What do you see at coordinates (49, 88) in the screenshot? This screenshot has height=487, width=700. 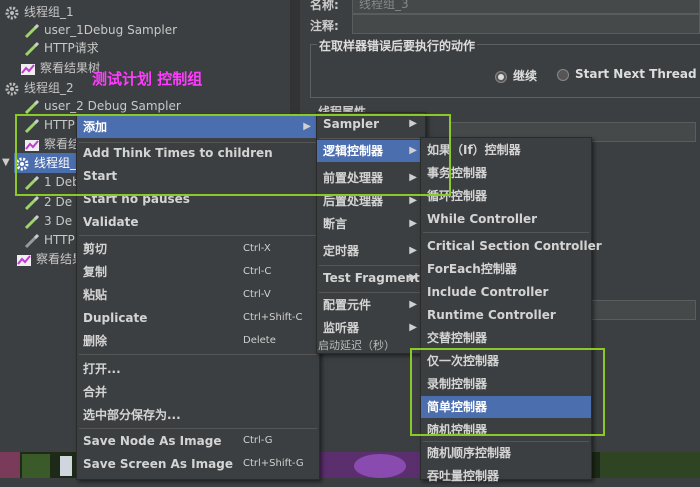 I see `tree-node-label: 线程组_2` at bounding box center [49, 88].